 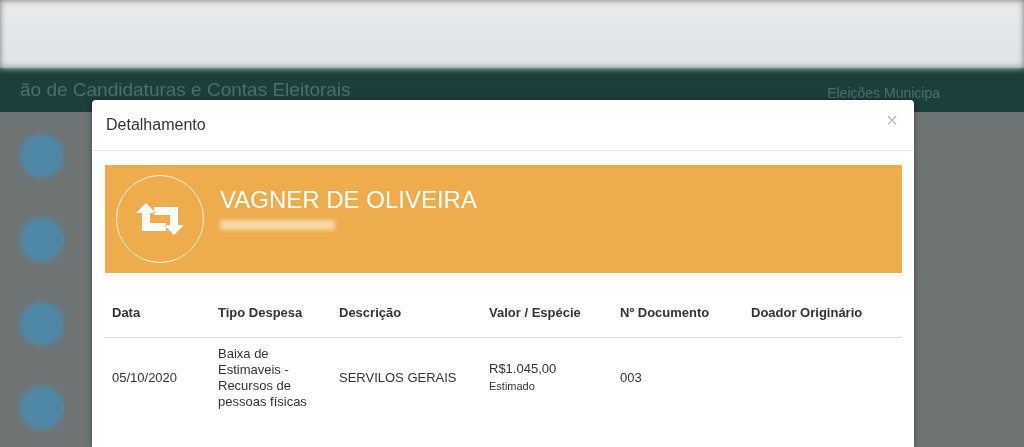 I want to click on column-header: Tipo Despesa, so click(x=271, y=315).